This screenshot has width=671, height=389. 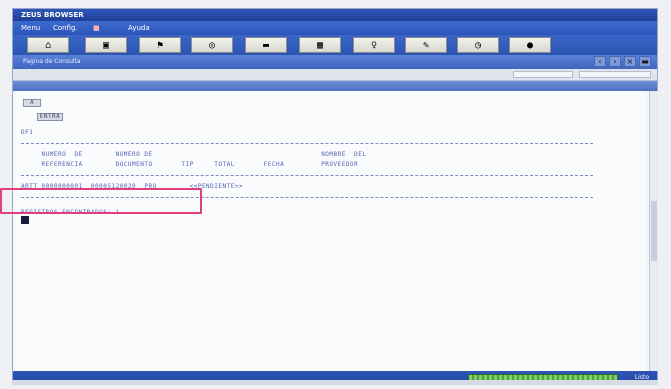 What do you see at coordinates (335, 75) in the screenshot?
I see `navigation-bar` at bounding box center [335, 75].